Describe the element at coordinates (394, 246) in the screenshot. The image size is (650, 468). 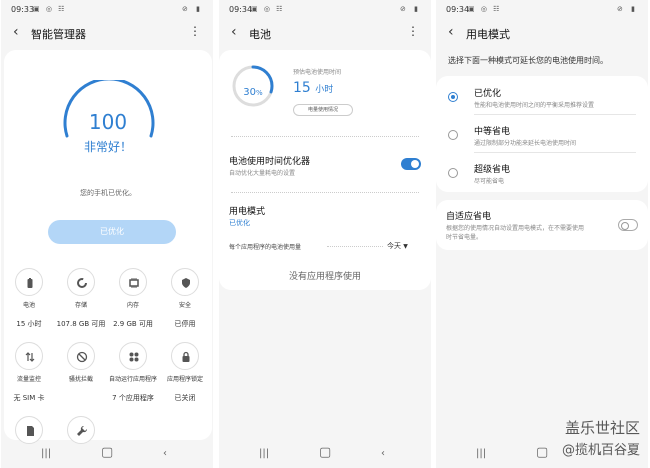
I see `period-value: 今天` at that location.